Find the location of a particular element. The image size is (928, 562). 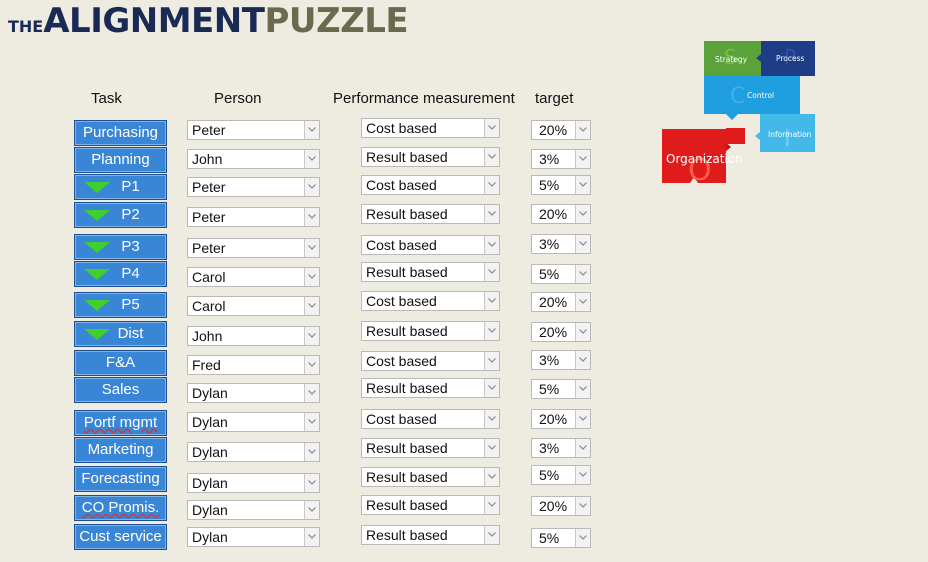

task-button: Forecasting is located at coordinates (120, 479).